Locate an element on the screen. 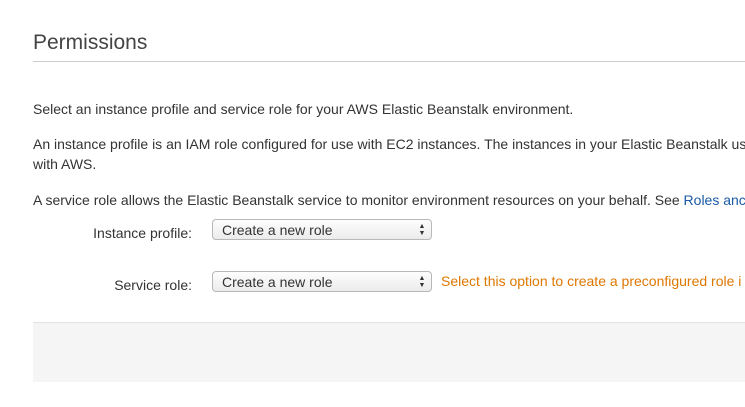 This screenshot has height=407, width=745. instance-profile-selected-value: Create a new role is located at coordinates (277, 230).